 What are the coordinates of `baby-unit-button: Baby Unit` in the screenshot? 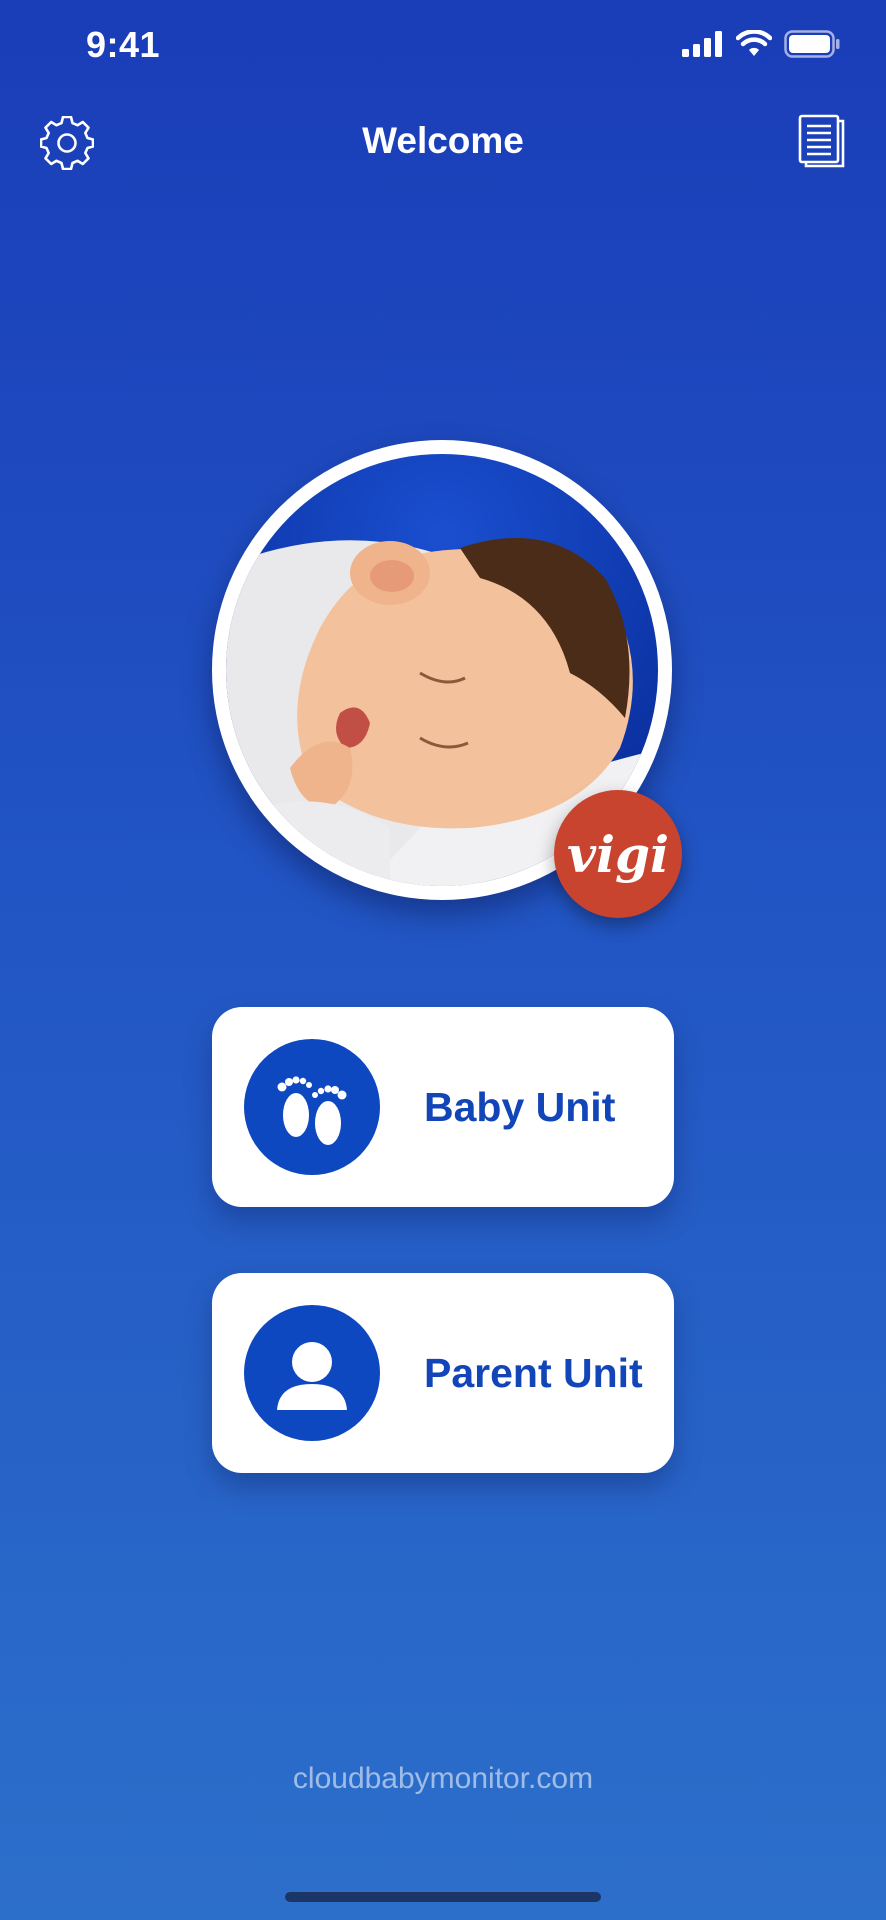 It's located at (443, 1107).